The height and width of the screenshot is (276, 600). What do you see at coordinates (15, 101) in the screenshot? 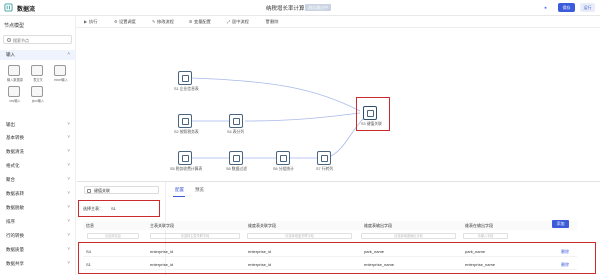
I see `node-tile-label: csv输入` at bounding box center [15, 101].